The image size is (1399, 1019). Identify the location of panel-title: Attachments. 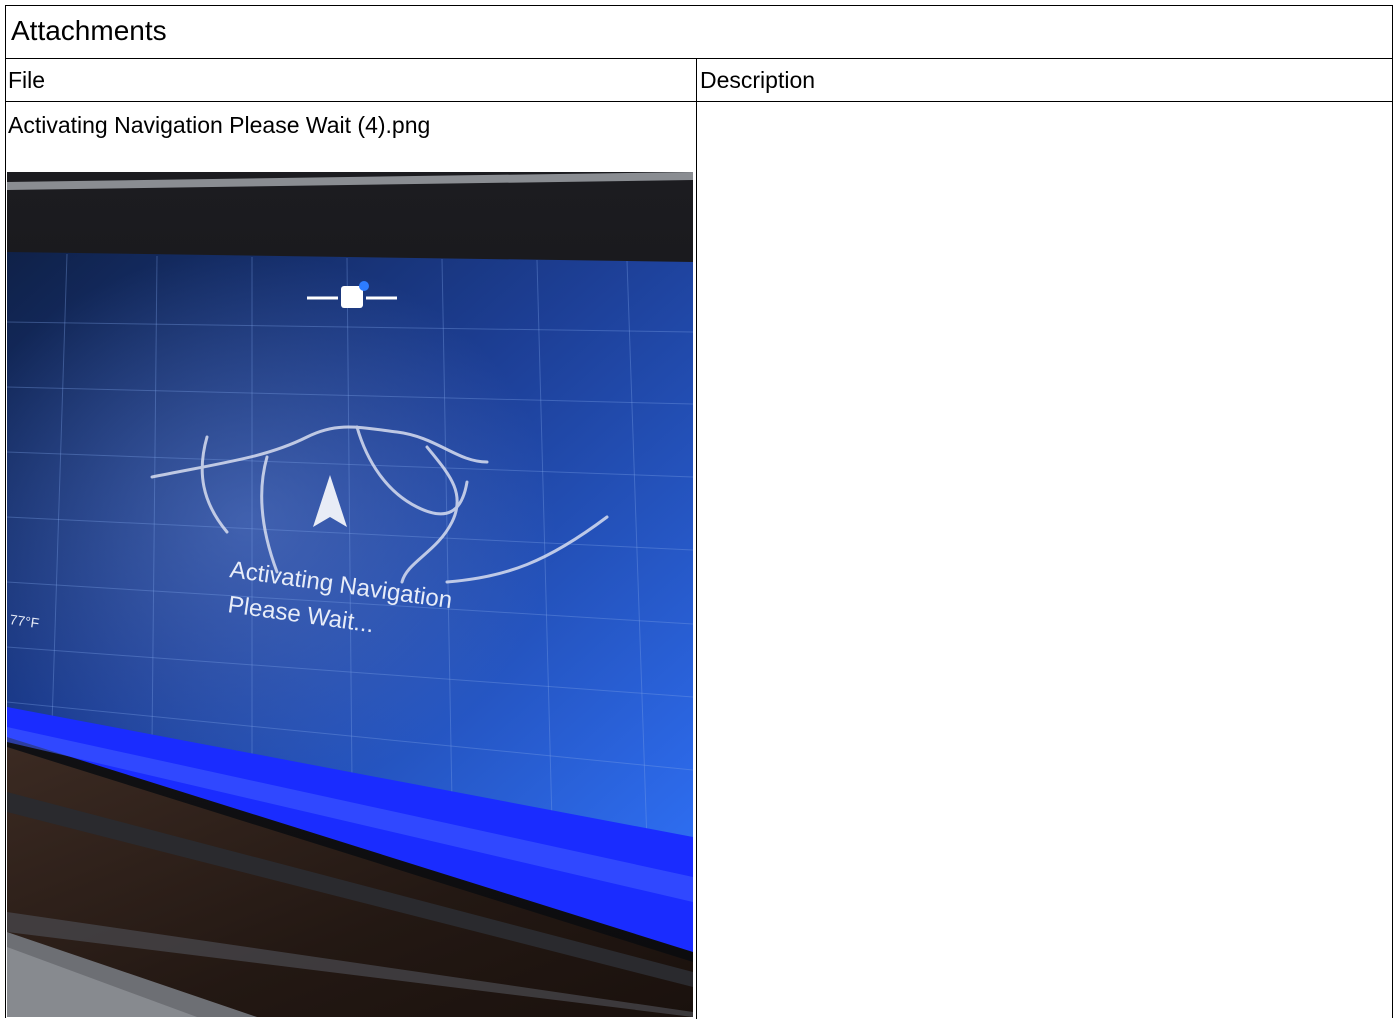
(699, 32).